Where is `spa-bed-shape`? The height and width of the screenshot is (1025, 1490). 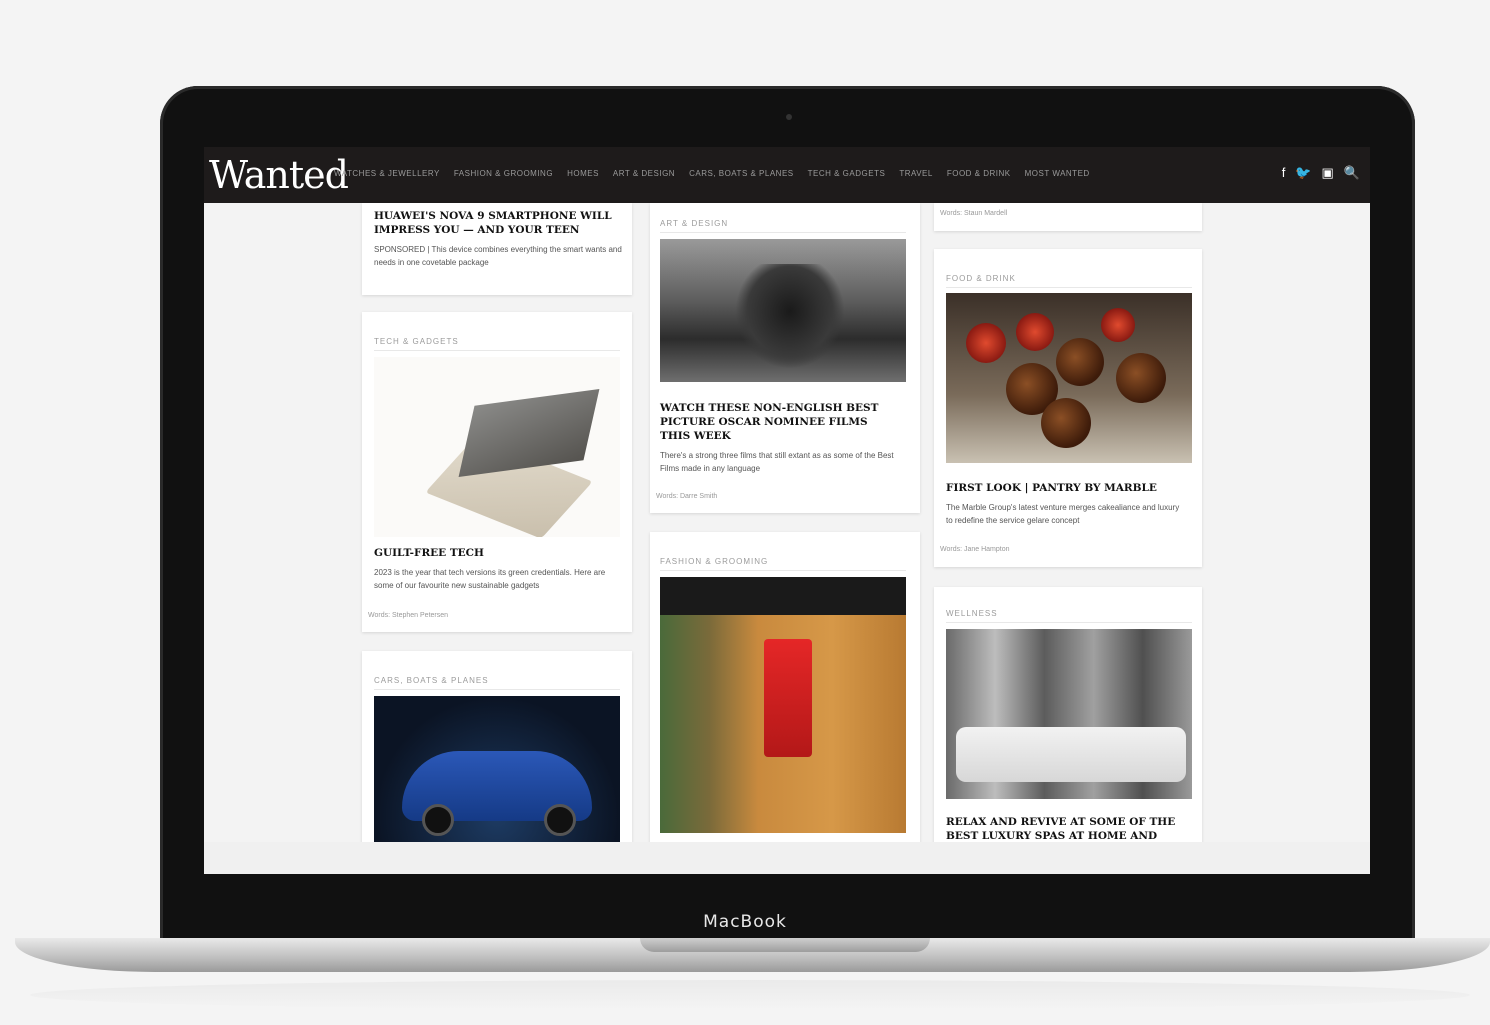
spa-bed-shape is located at coordinates (1071, 754).